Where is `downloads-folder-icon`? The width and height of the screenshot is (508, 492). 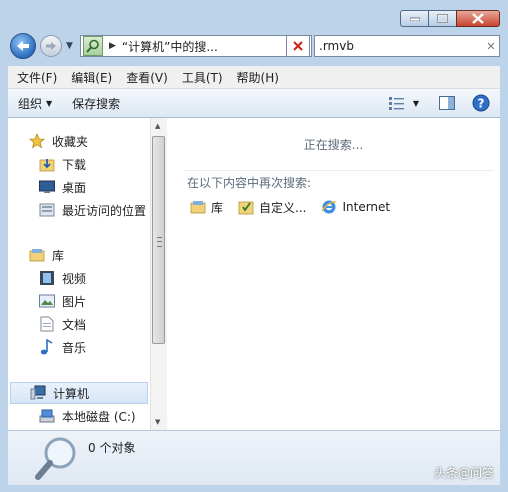 downloads-folder-icon is located at coordinates (47, 164).